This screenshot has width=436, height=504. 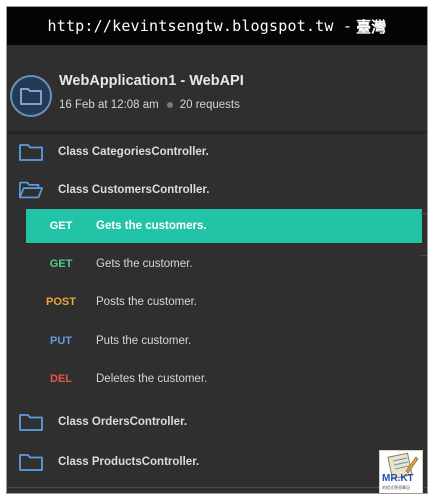 I want to click on method-badge: POST, so click(x=61, y=302).